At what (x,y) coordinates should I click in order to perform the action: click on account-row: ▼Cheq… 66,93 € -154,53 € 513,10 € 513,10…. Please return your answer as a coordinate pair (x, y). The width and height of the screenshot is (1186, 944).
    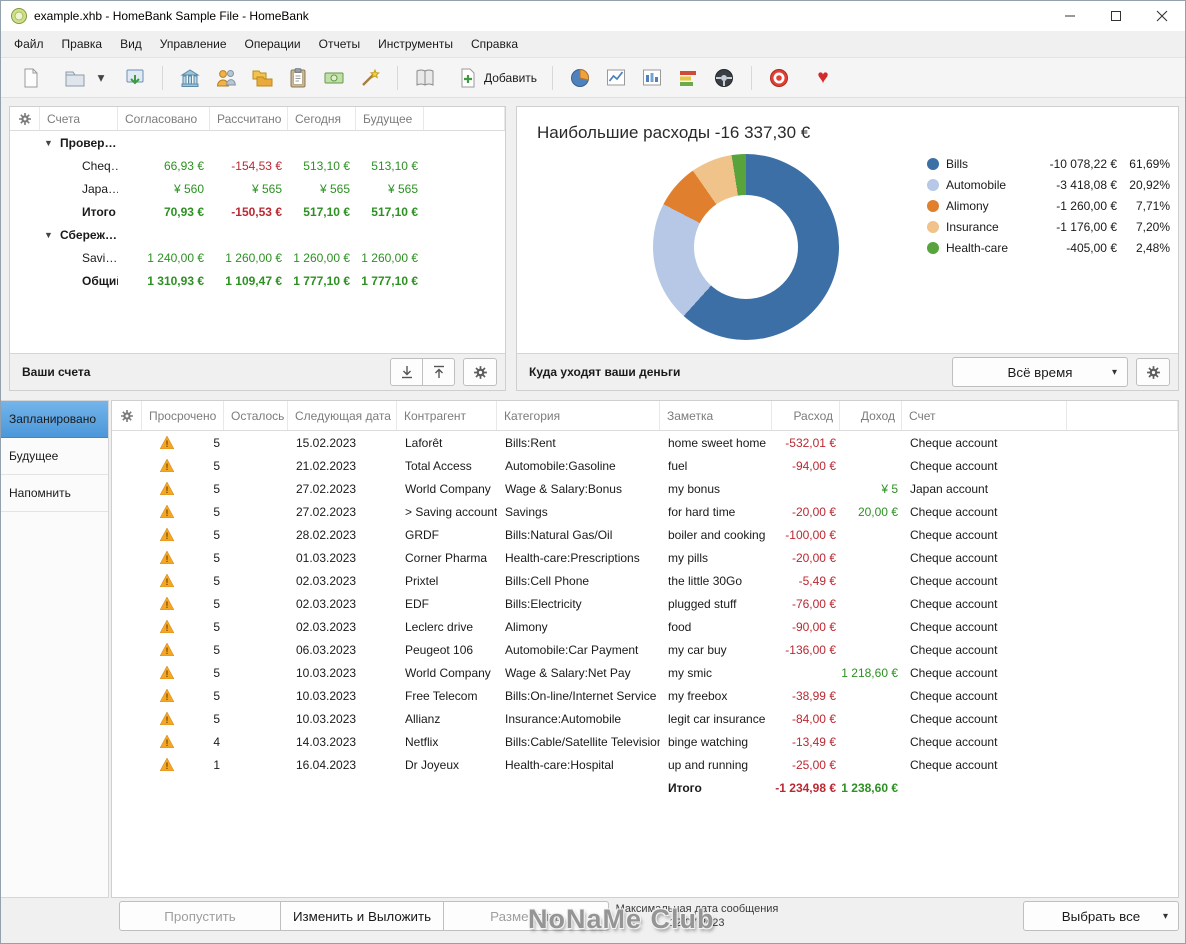
    Looking at the image, I should click on (257, 165).